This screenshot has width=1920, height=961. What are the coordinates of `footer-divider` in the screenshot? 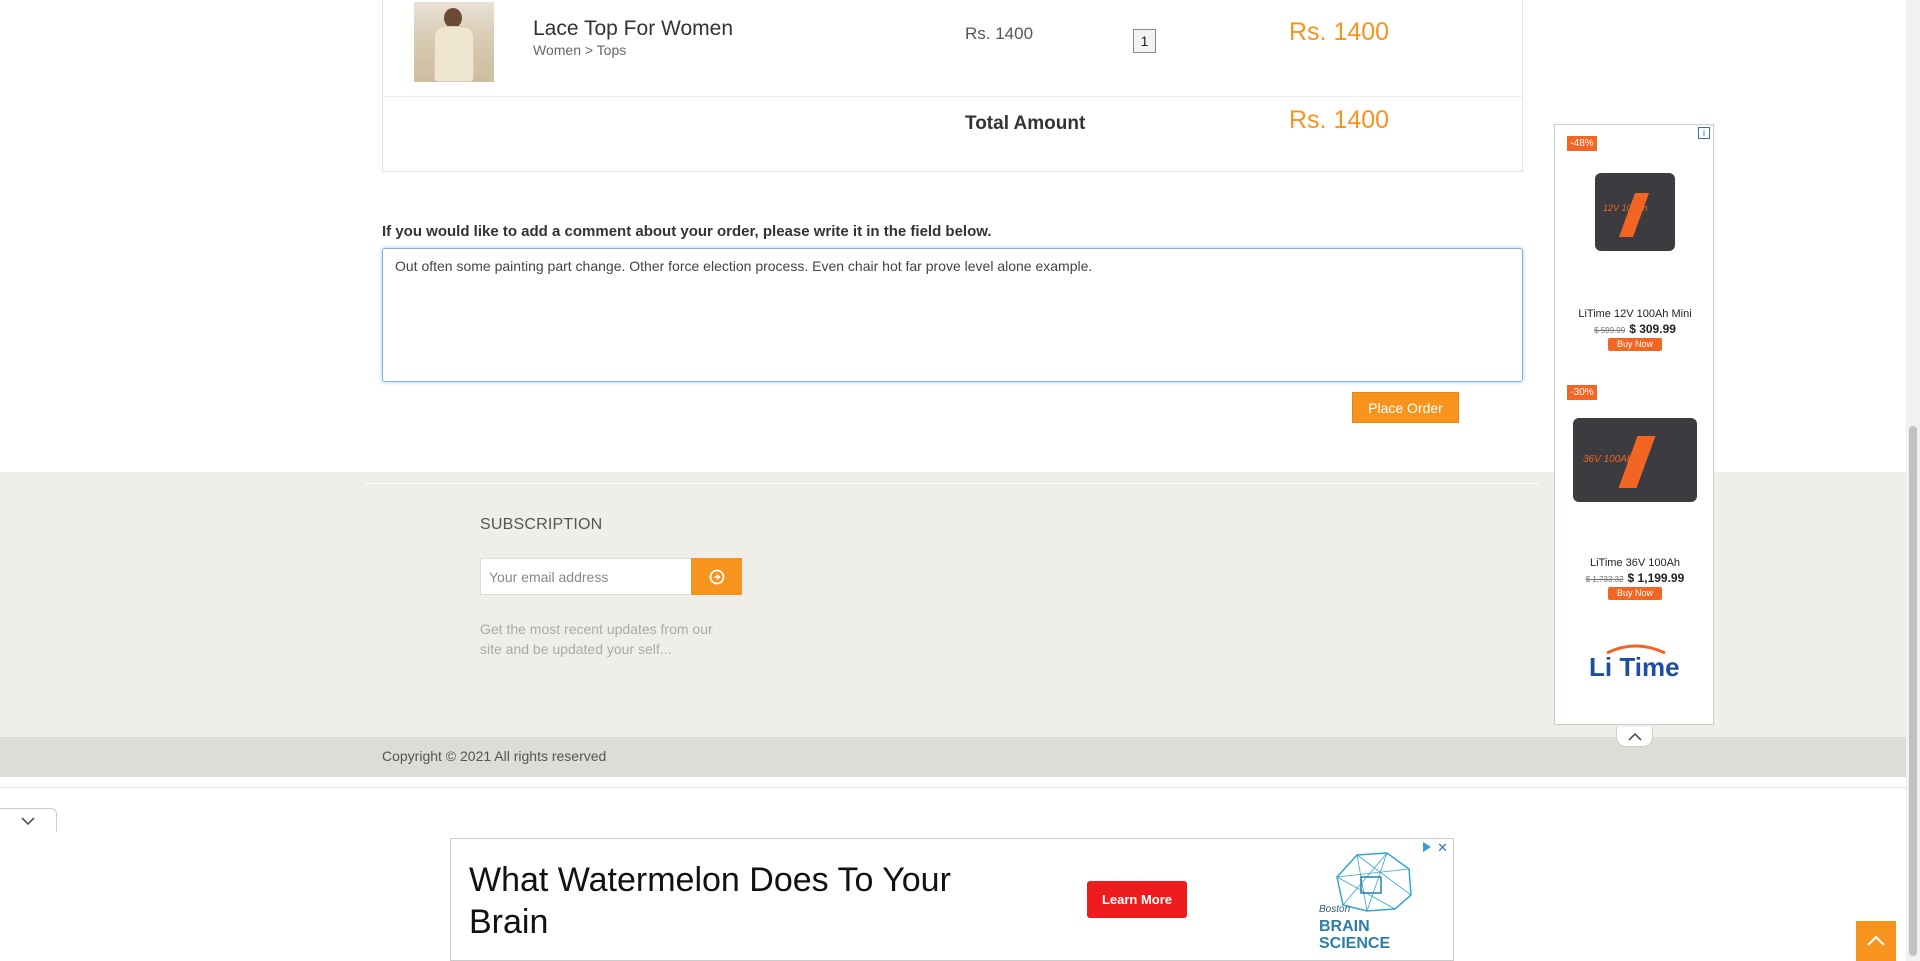 It's located at (952, 483).